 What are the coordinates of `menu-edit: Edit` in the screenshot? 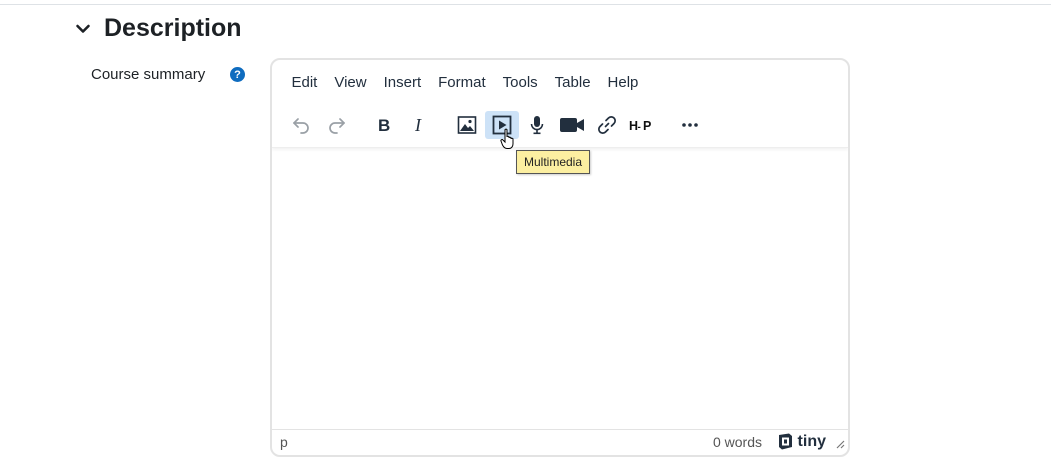 It's located at (304, 83).